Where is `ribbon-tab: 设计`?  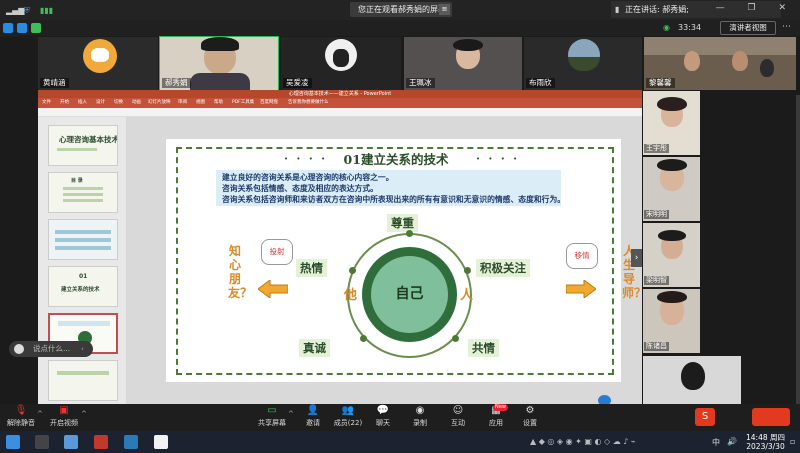
ribbon-tab: 设计 is located at coordinates (100, 102).